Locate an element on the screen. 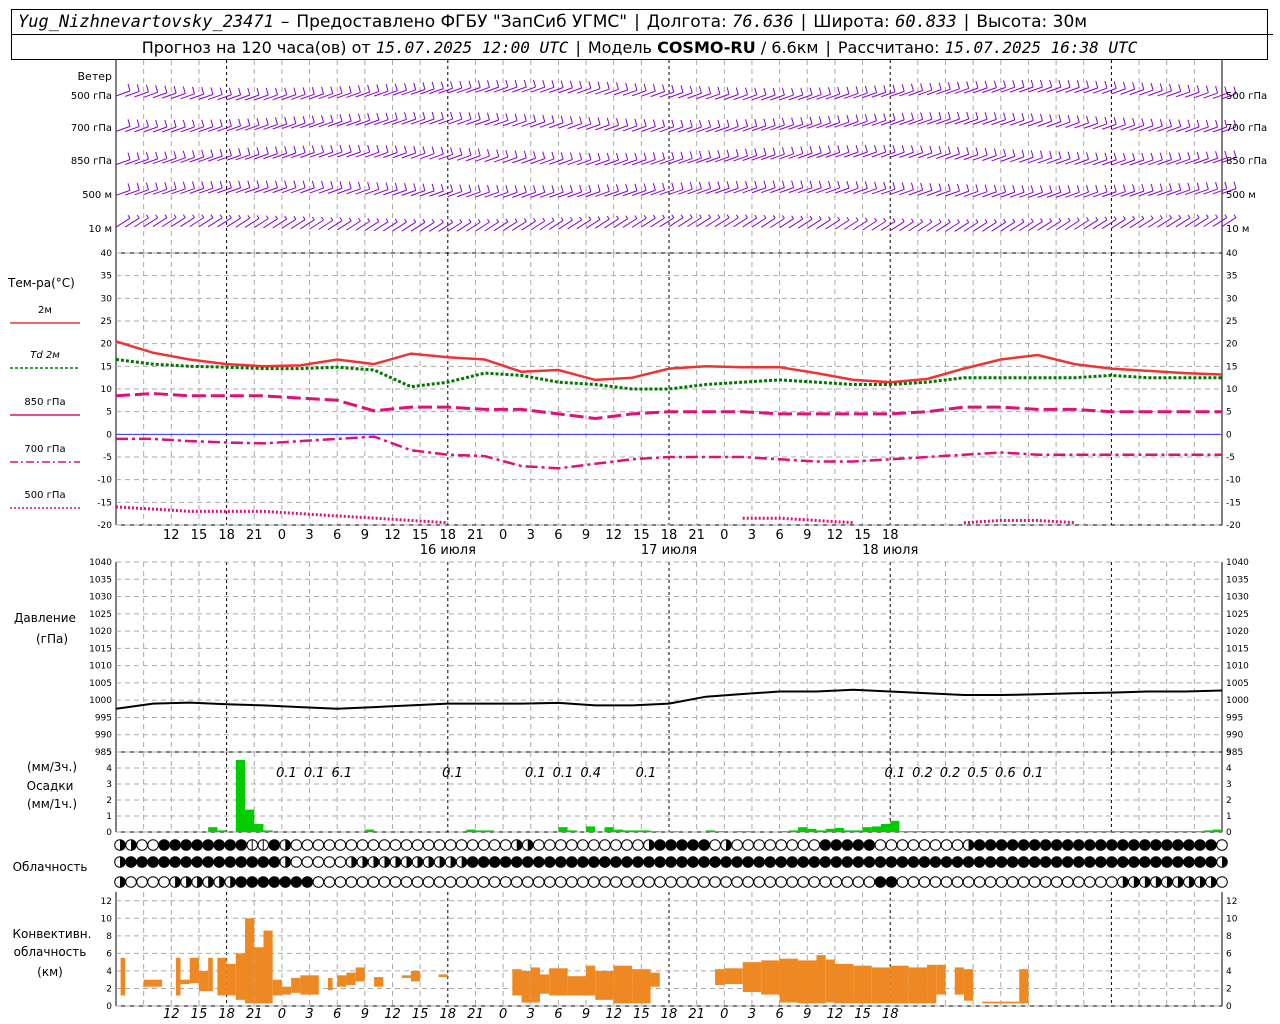 The height and width of the screenshot is (1024, 1280). time-tick-label: 12 is located at coordinates (835, 535).